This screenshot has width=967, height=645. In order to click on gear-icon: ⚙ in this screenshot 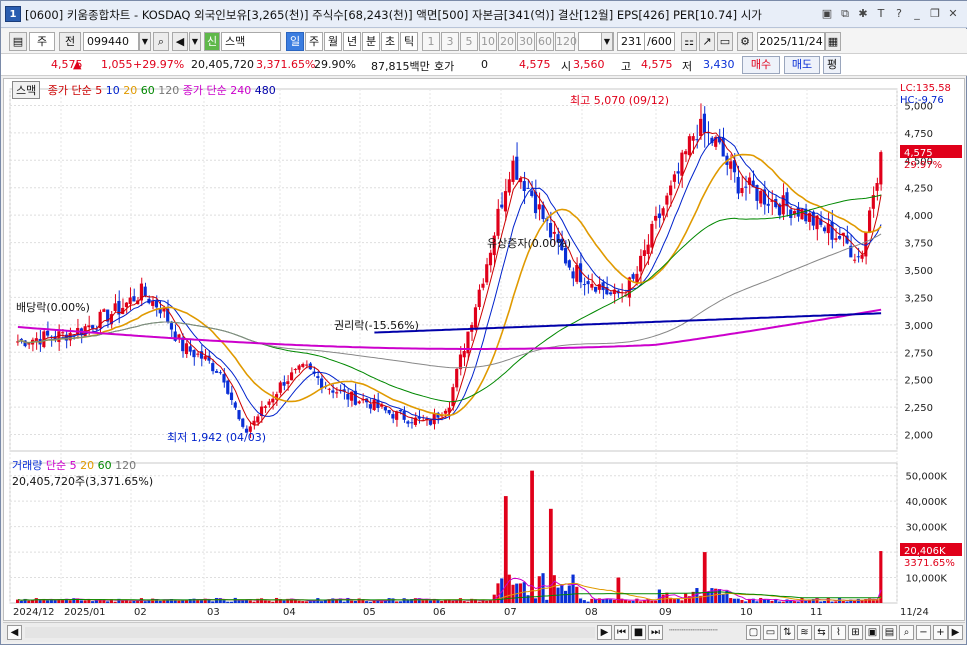, I will do `click(745, 41)`.